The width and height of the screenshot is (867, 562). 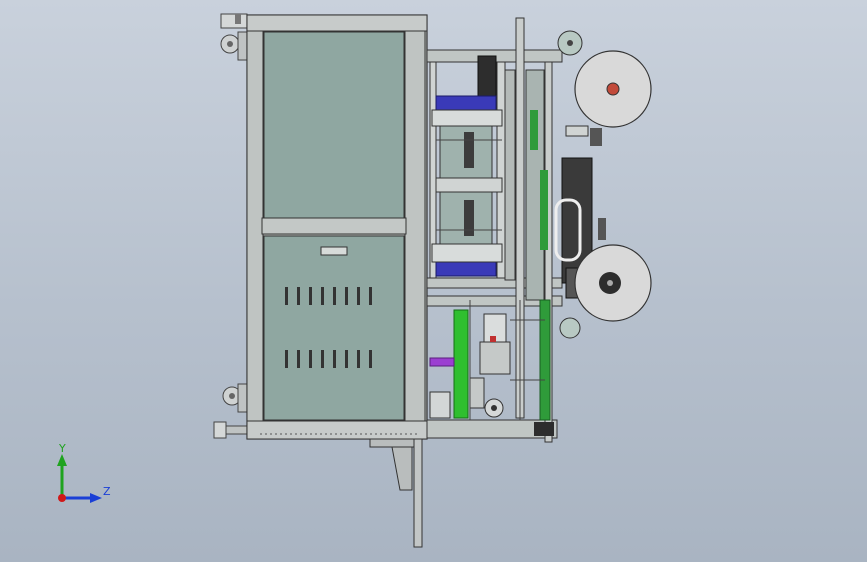 What do you see at coordinates (466, 103) in the screenshot?
I see `motor-top` at bounding box center [466, 103].